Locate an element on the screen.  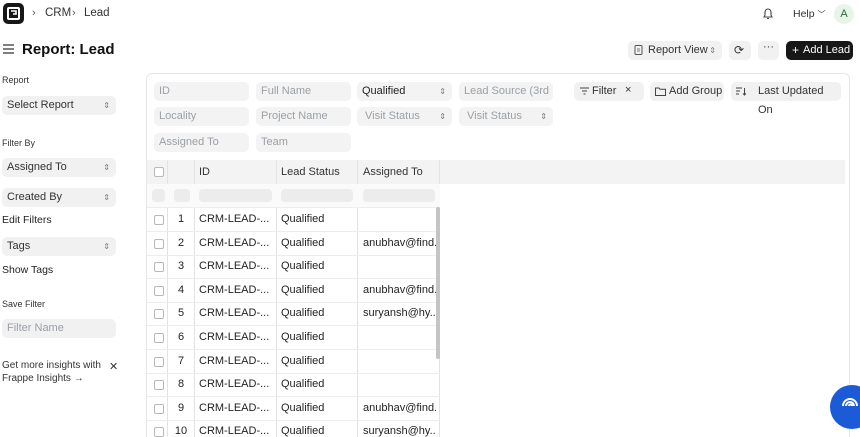
top-navbar: › CRM › Lead Help ﹀ A is located at coordinates (430, 14).